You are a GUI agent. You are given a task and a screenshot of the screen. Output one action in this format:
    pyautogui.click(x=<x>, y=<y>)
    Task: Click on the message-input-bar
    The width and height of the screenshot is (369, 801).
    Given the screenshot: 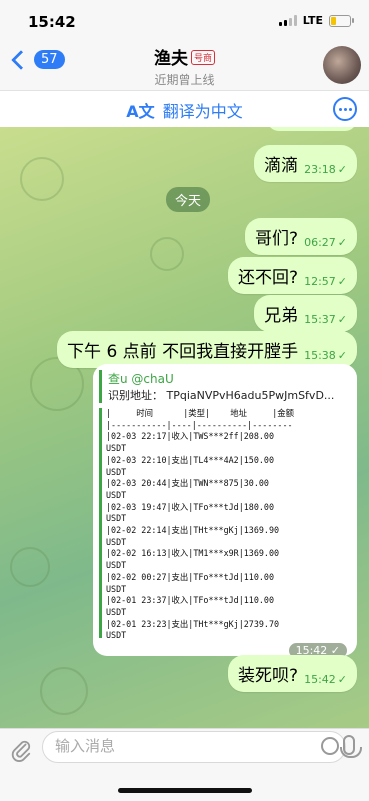 What is the action you would take?
    pyautogui.click(x=184, y=764)
    